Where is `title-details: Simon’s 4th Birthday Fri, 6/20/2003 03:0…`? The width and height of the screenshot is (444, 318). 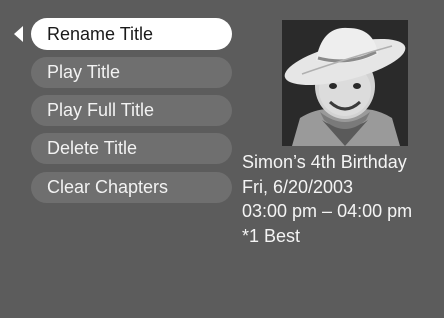
title-details: Simon’s 4th Birthday Fri, 6/20/2003 03:0… is located at coordinates (327, 199).